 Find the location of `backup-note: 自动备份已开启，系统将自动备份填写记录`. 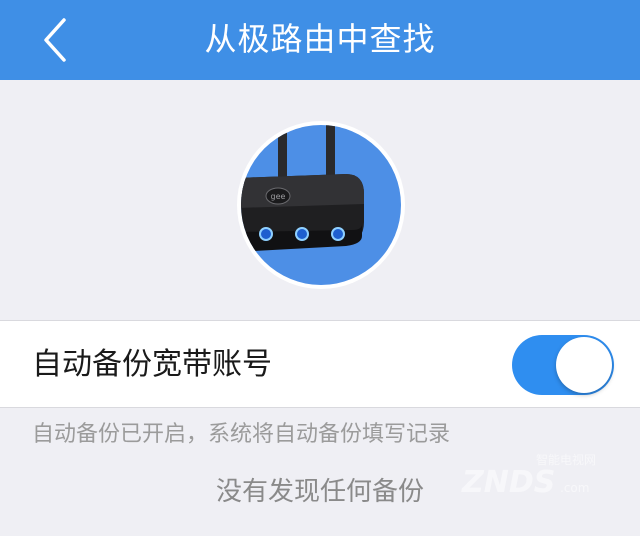

backup-note: 自动备份已开启，系统将自动备份填写记录 is located at coordinates (241, 434).